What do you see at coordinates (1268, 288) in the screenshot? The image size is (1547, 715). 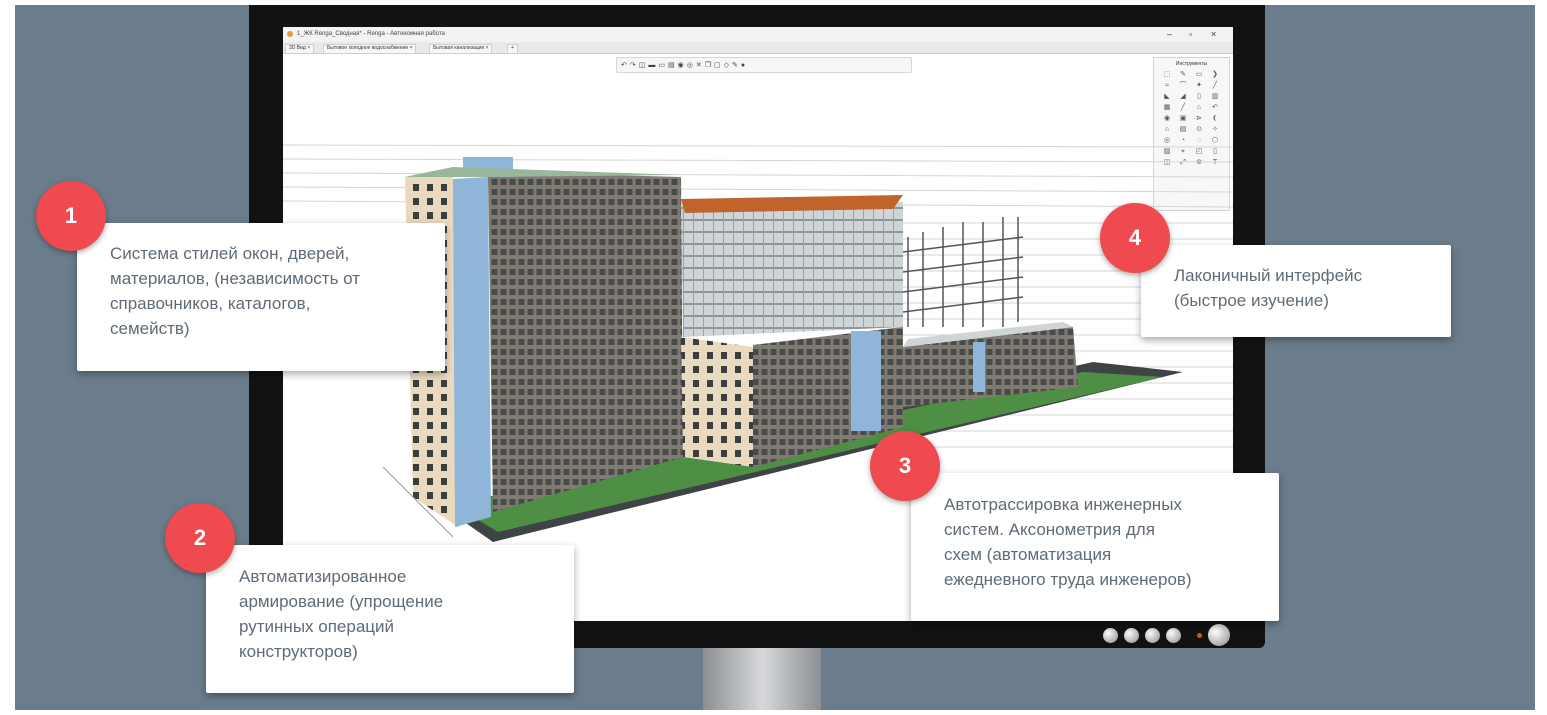 I see `callout-4-text: Лаконичный интерфейс (быстрое изучение)` at bounding box center [1268, 288].